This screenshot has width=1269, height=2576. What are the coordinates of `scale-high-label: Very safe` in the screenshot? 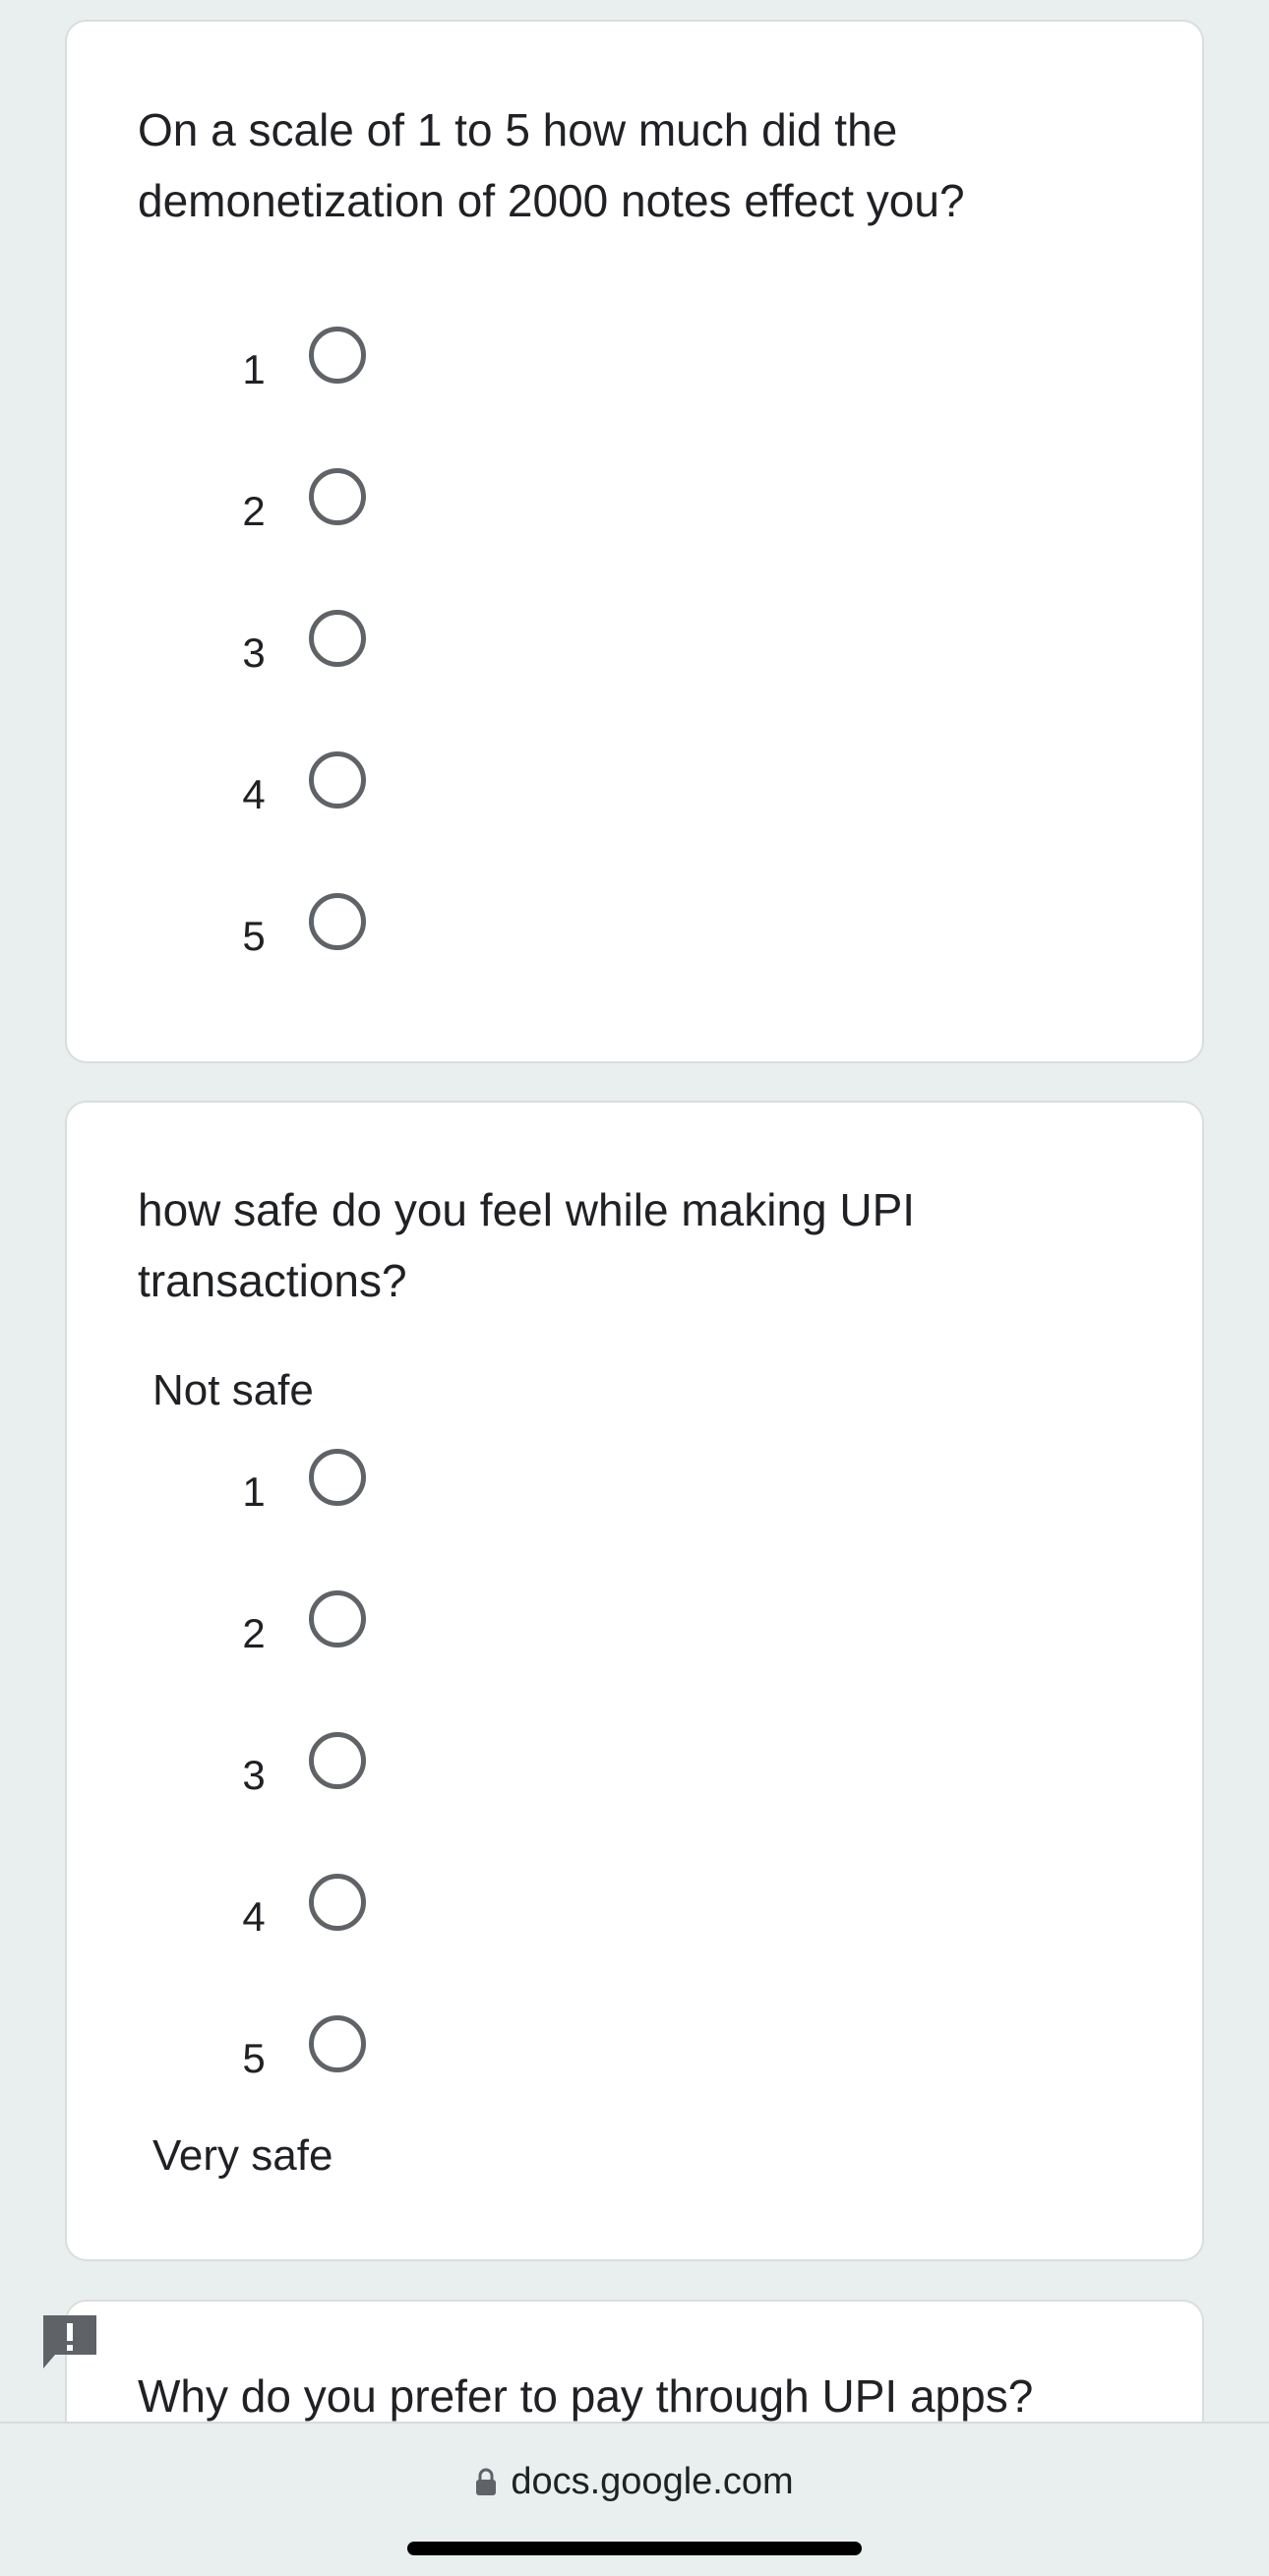 It's located at (242, 2155).